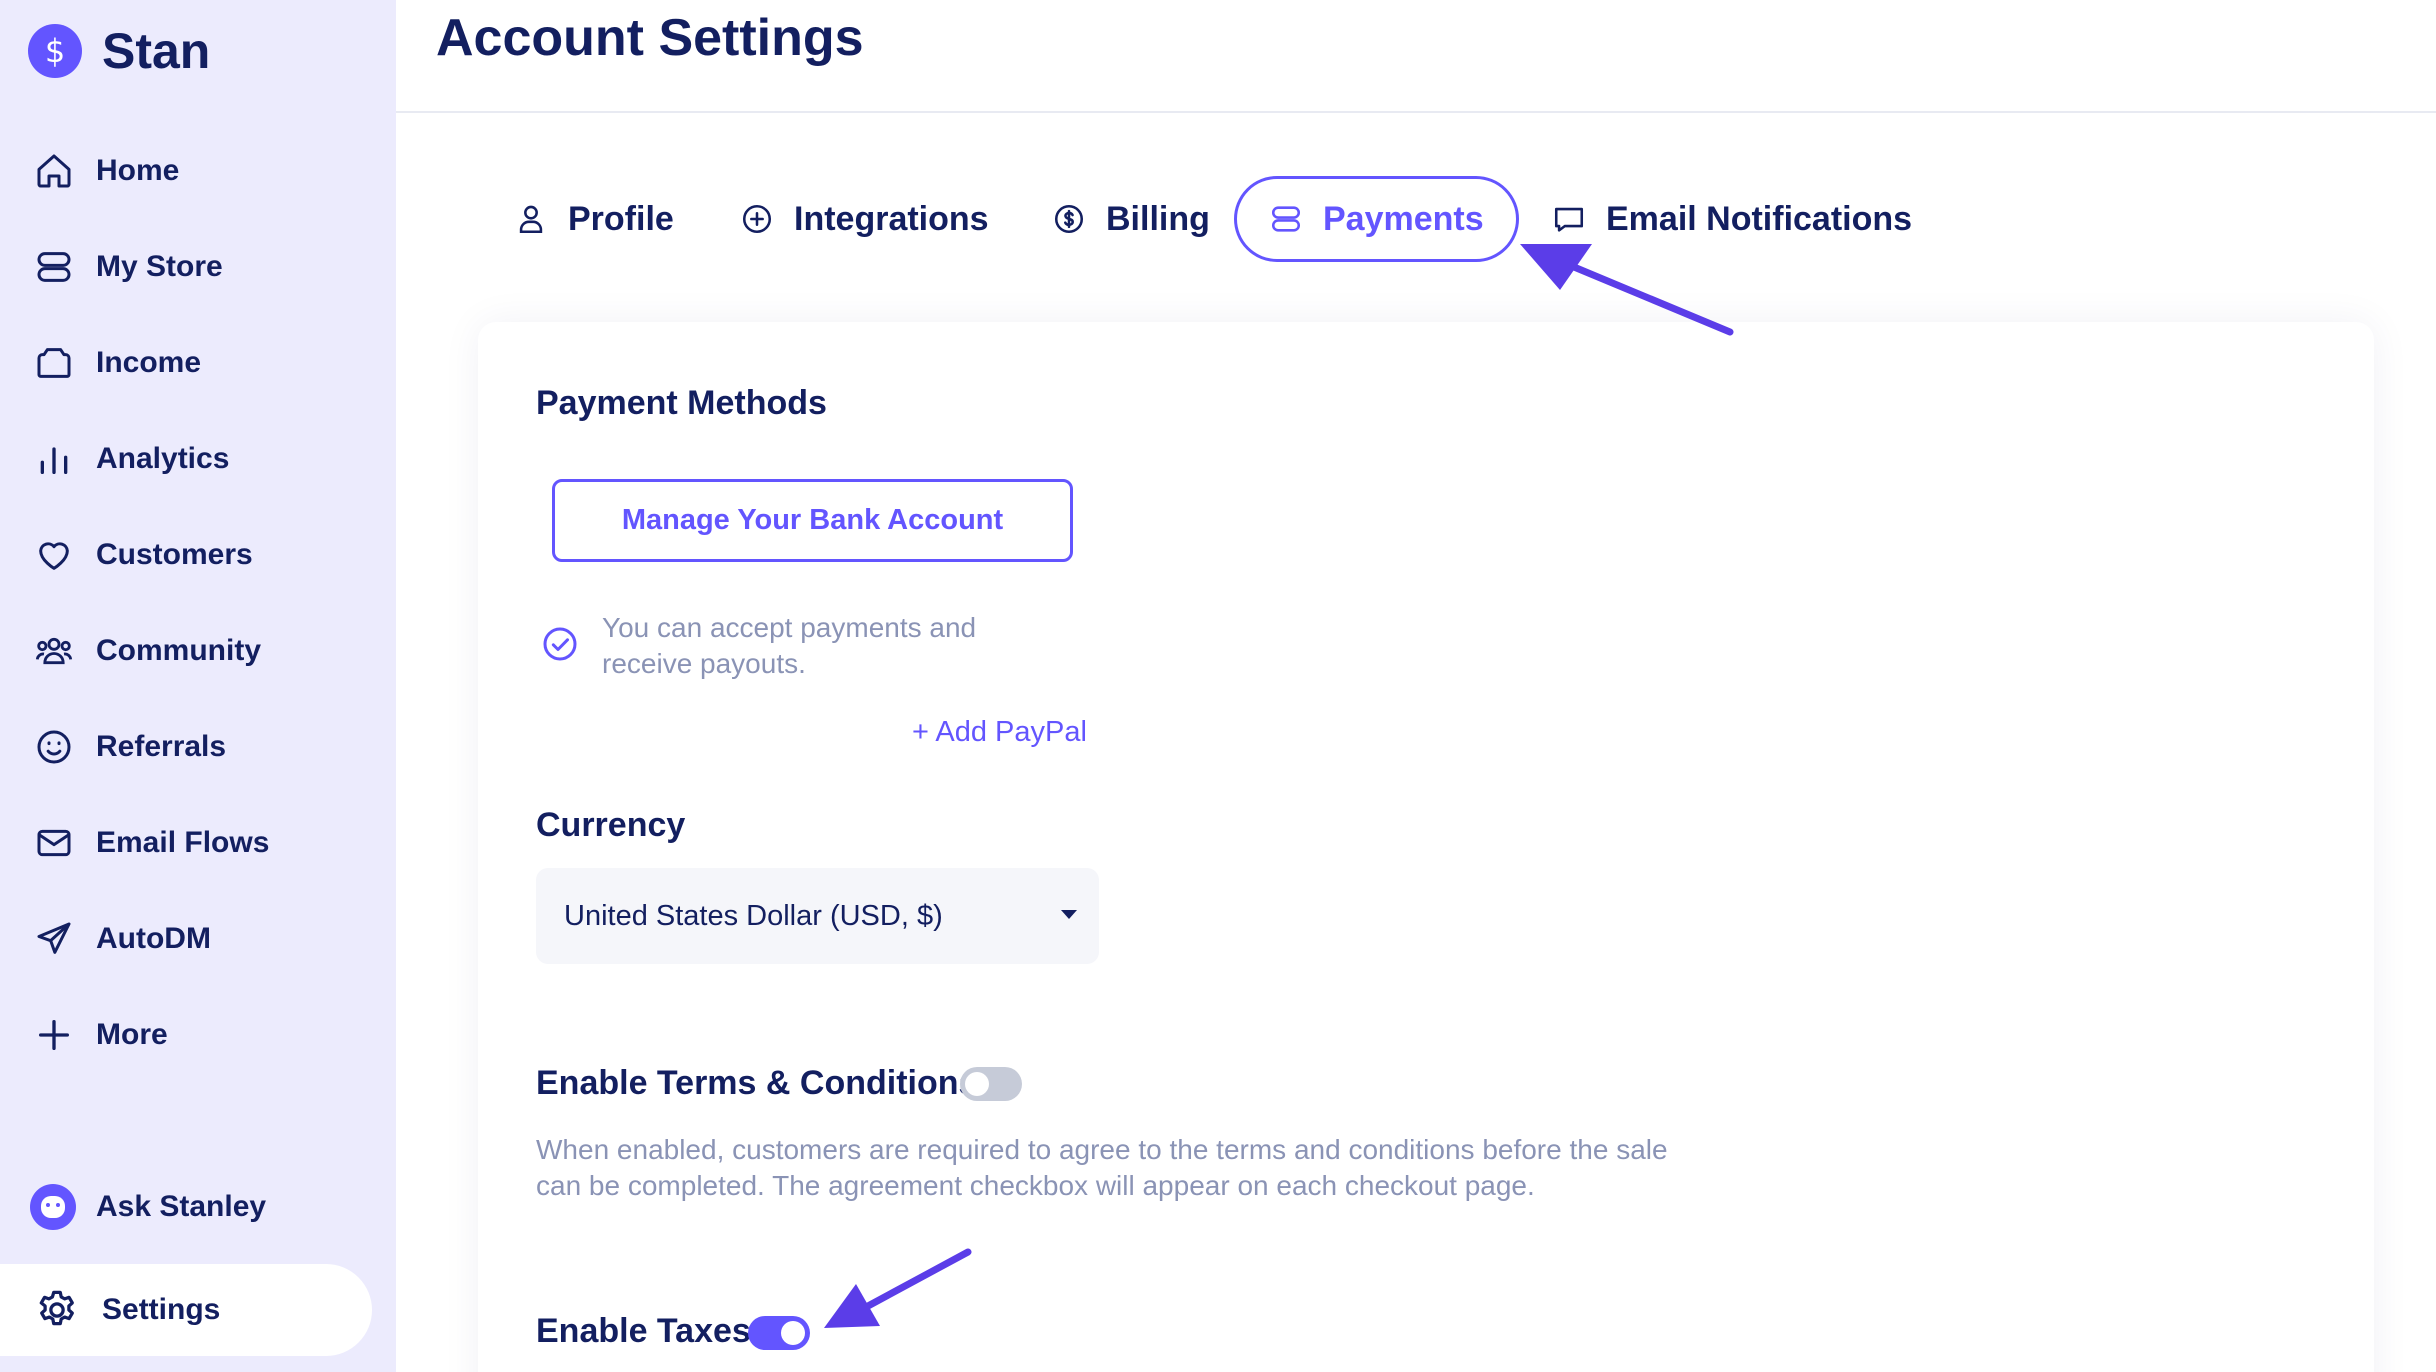  I want to click on sidebar-item-more: More, so click(101, 1035).